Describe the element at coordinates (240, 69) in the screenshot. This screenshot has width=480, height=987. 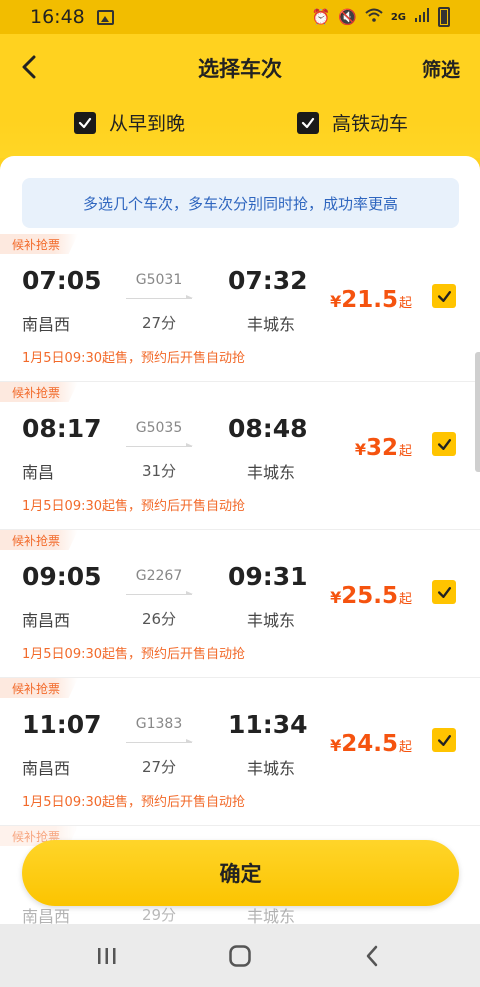
I see `page-title: 选择车次` at that location.